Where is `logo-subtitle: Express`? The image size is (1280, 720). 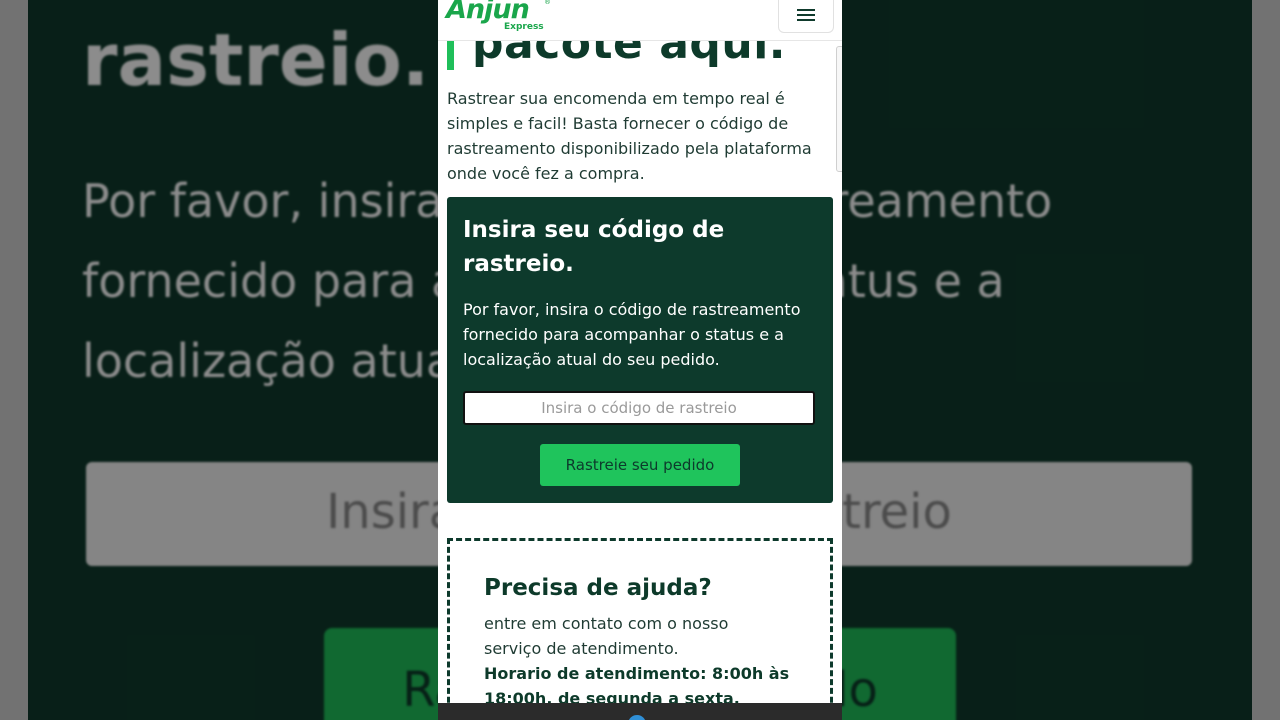 logo-subtitle: Express is located at coordinates (524, 27).